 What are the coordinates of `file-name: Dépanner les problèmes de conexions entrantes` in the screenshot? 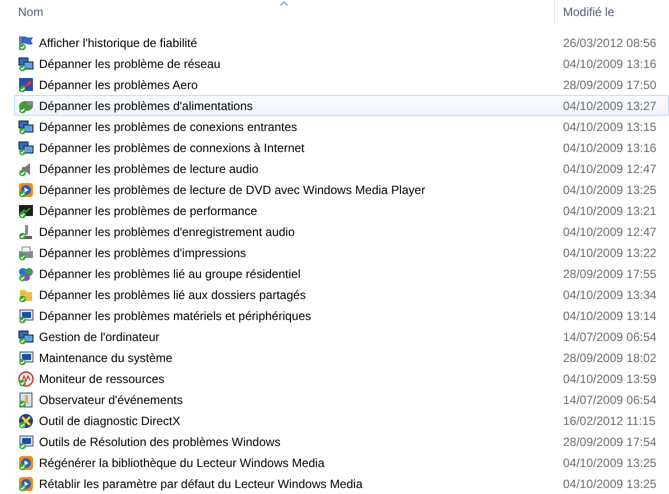 It's located at (168, 127).